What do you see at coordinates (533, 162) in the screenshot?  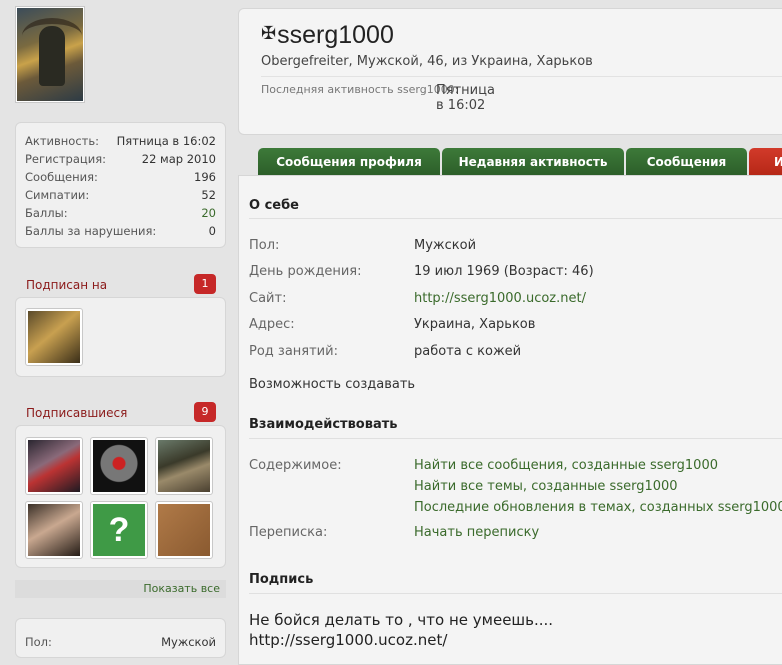 I see `tab-recent-activity: Недавняя активность` at bounding box center [533, 162].